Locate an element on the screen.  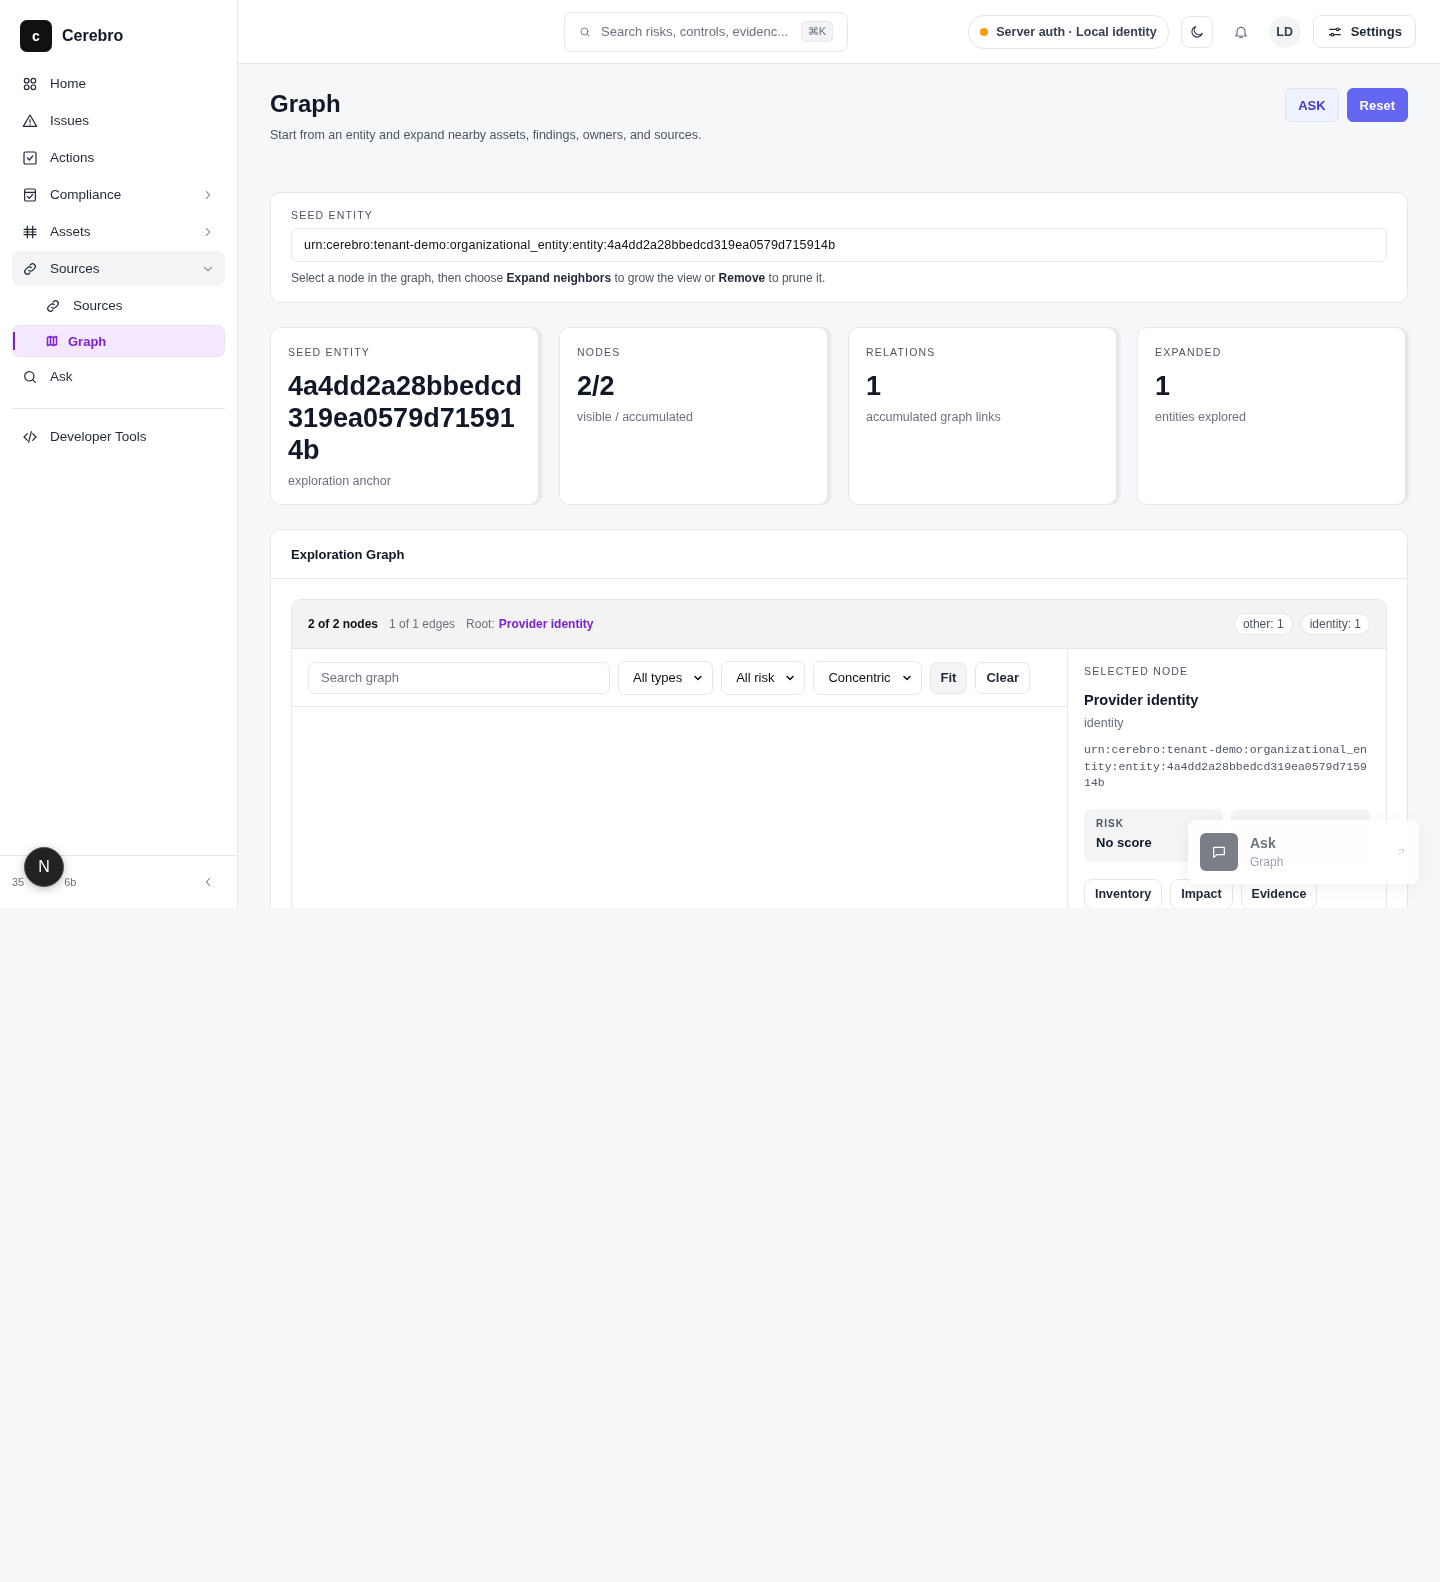
filter-dropdown: Concentric is located at coordinates (867, 677).